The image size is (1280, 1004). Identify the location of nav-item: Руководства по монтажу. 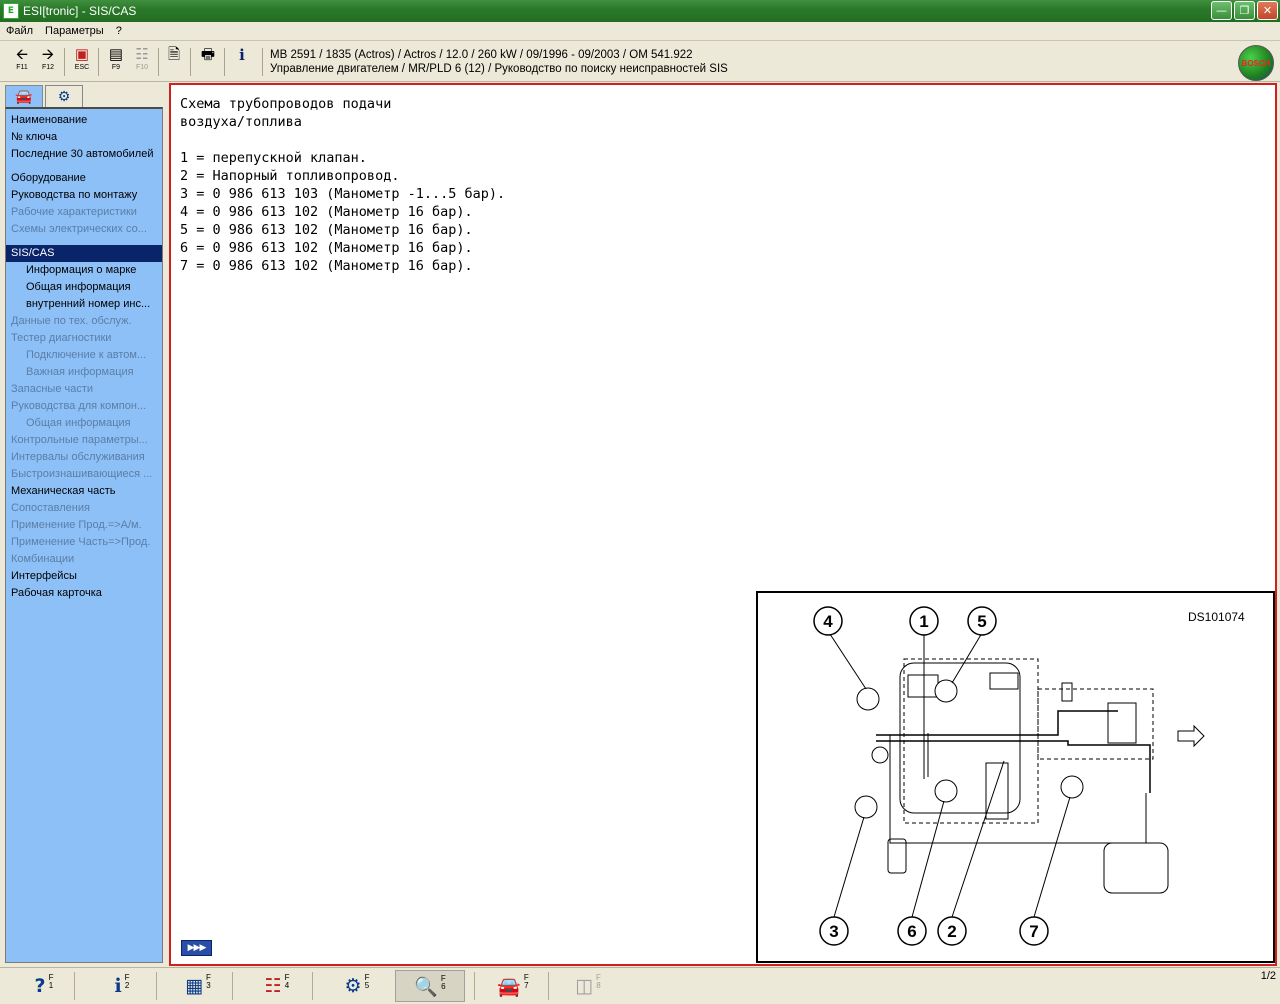
(84, 195).